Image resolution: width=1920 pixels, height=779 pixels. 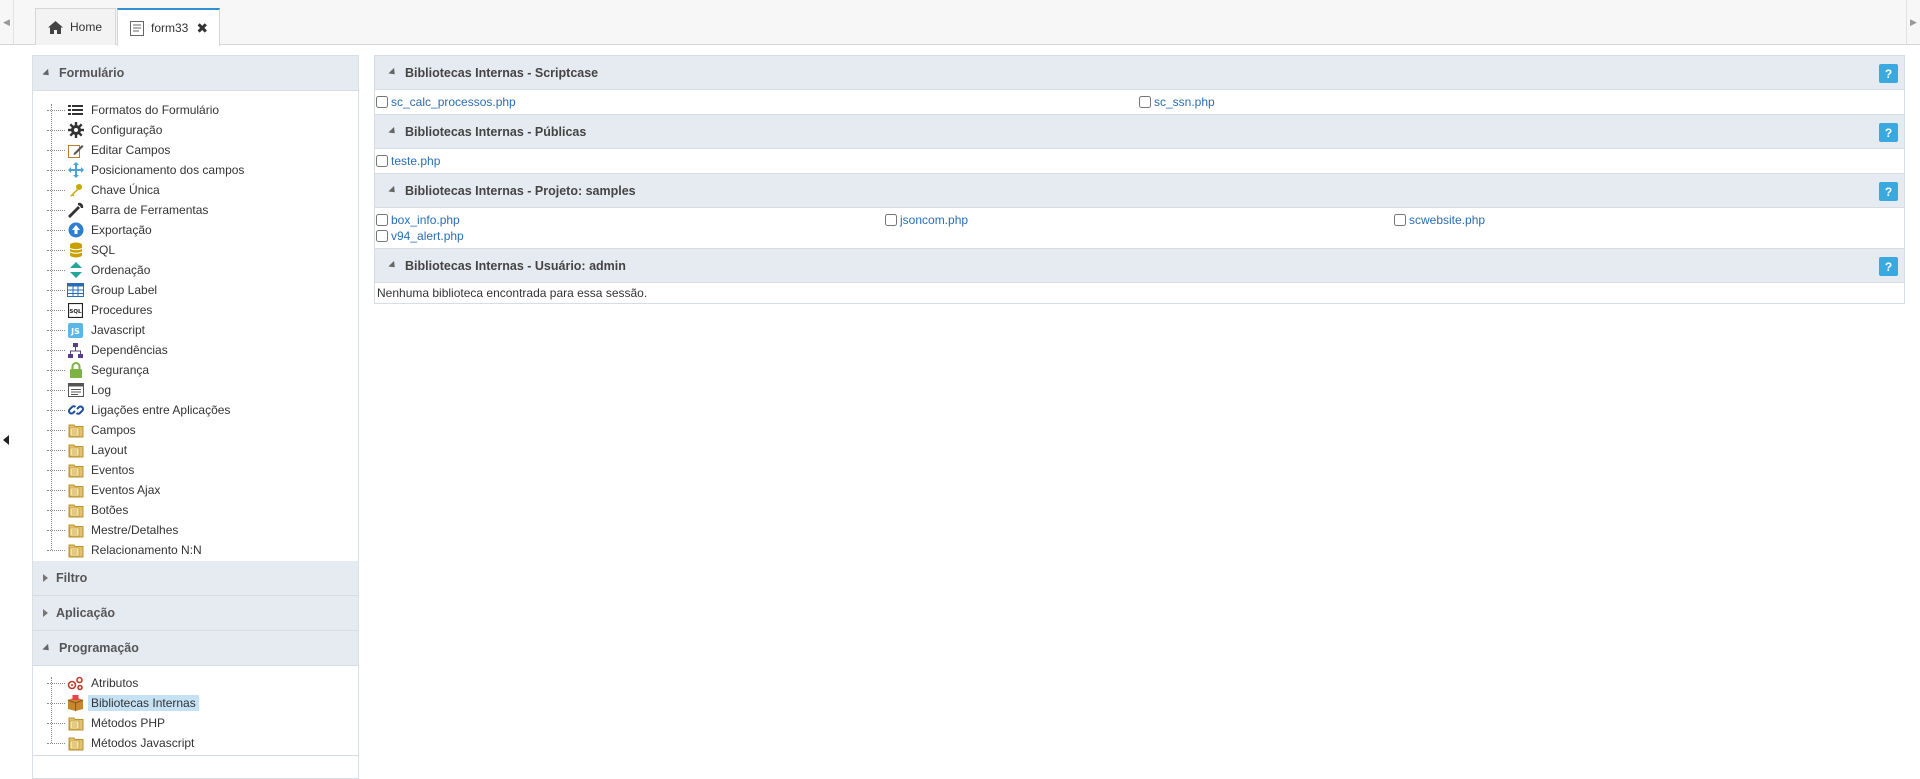 What do you see at coordinates (105, 490) in the screenshot?
I see `sidebar-item: Eventos Ajax` at bounding box center [105, 490].